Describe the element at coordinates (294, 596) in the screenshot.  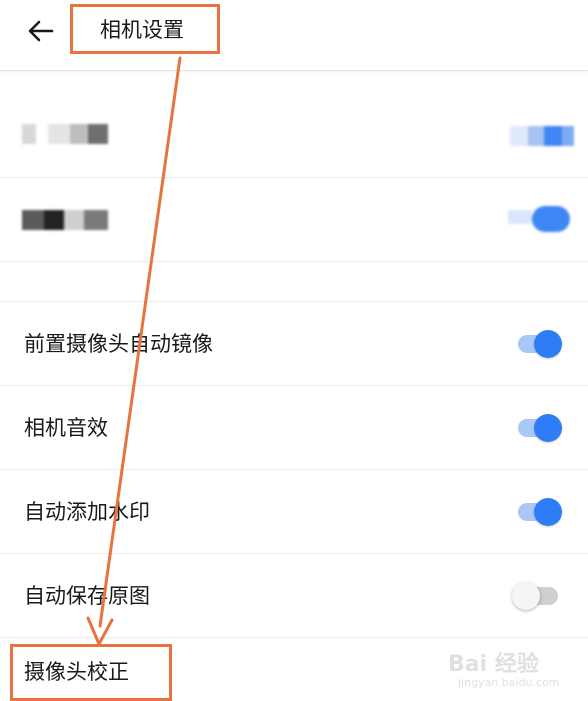
I see `setting-row-save-original: 自动保存原图` at that location.